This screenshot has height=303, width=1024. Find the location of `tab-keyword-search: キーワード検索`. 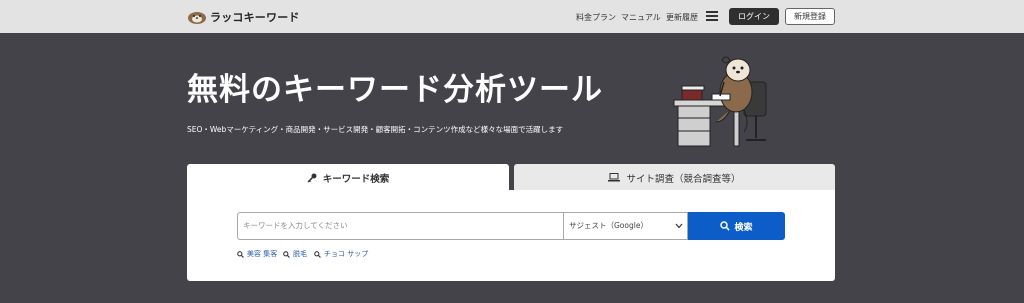

tab-keyword-search: キーワード検索 is located at coordinates (348, 177).